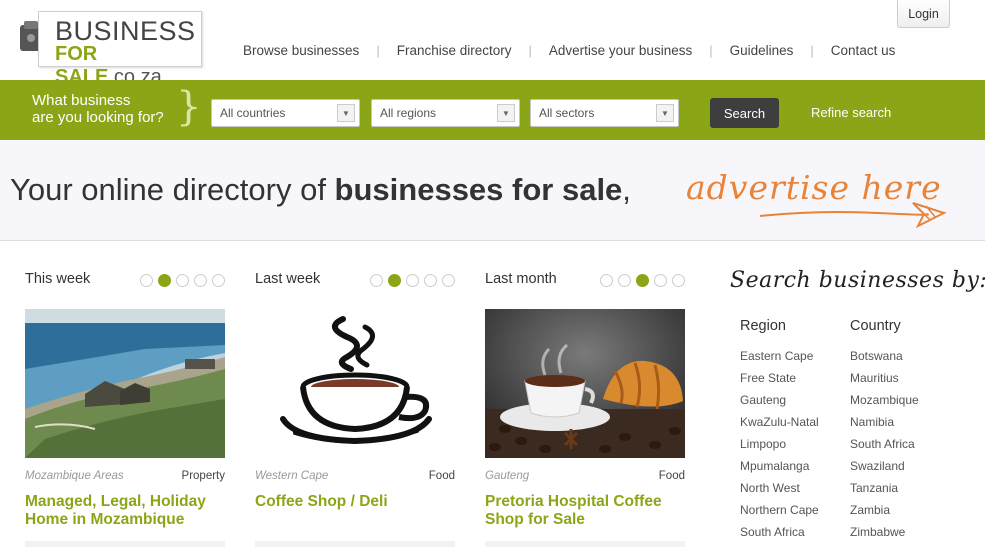 This screenshot has height=547, width=985. What do you see at coordinates (408, 113) in the screenshot?
I see `regions-select-value: All regions` at bounding box center [408, 113].